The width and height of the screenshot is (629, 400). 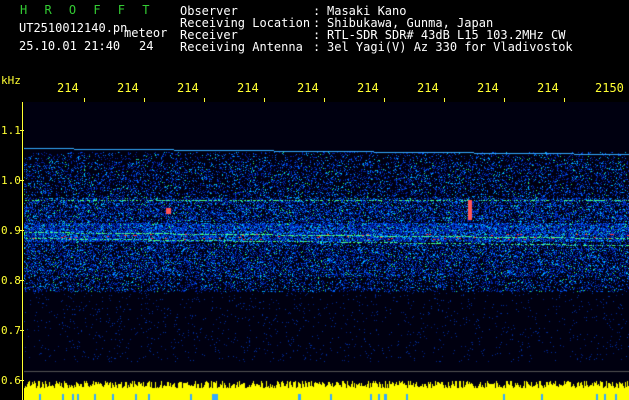 I want to click on antenna-label: Receiving Antenna, so click(x=241, y=47).